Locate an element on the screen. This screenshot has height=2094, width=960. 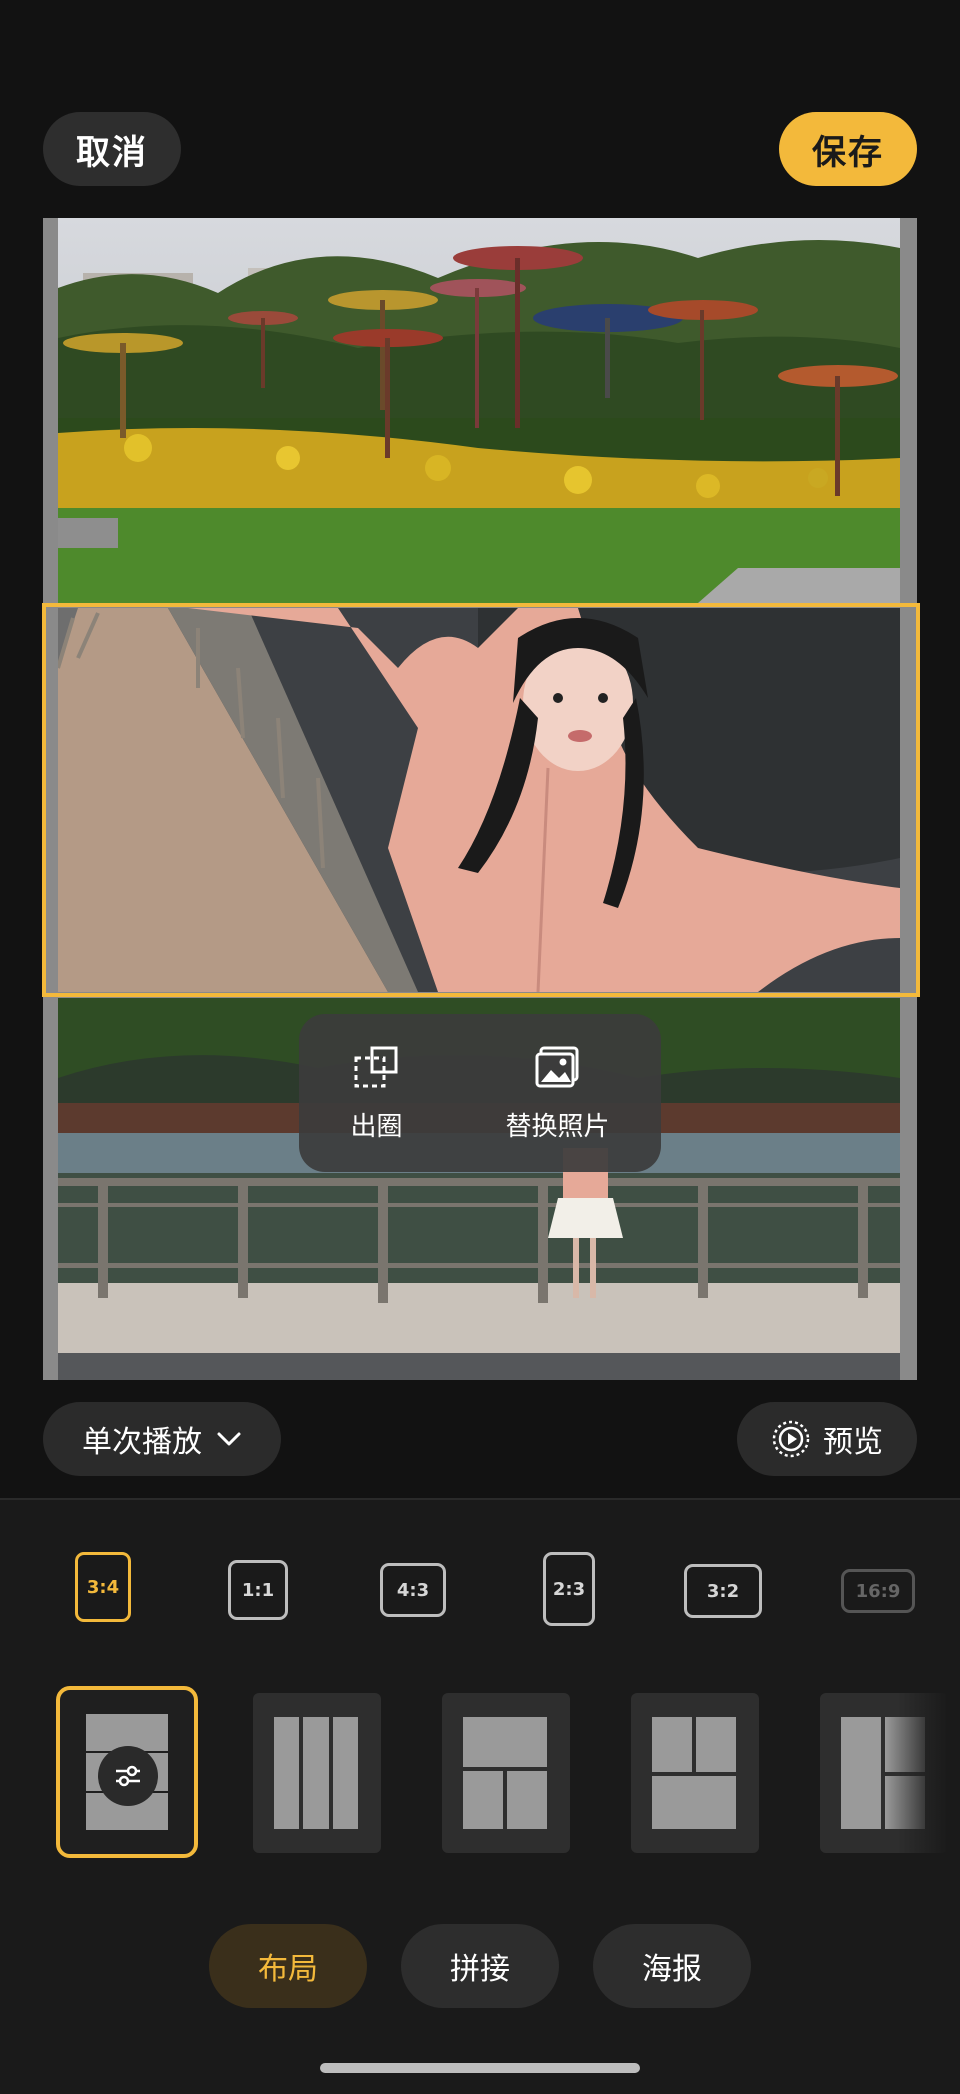
tab-stitch: 拼接 is located at coordinates (480, 1966).